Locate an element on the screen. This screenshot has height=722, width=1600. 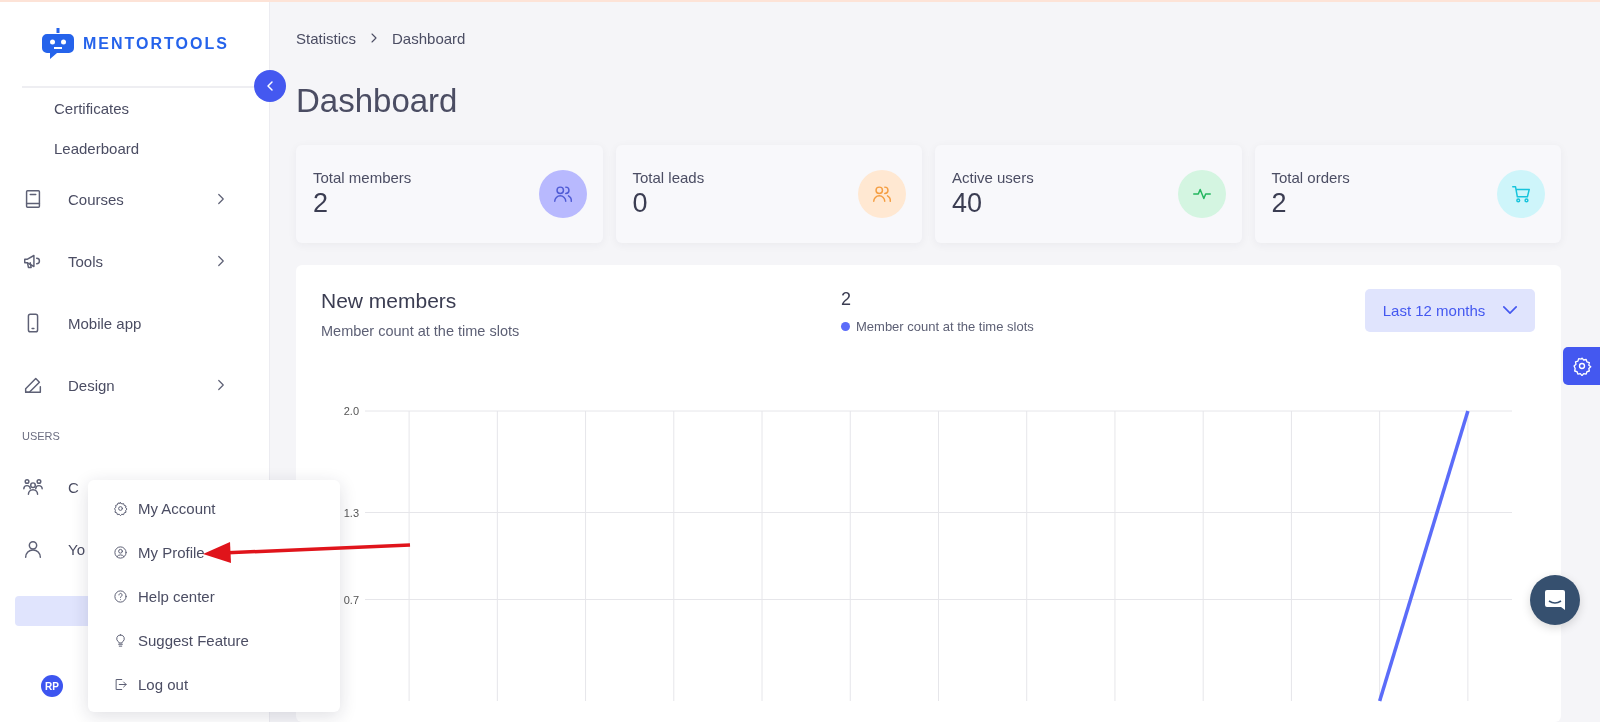
total-value: 2 is located at coordinates (846, 299).